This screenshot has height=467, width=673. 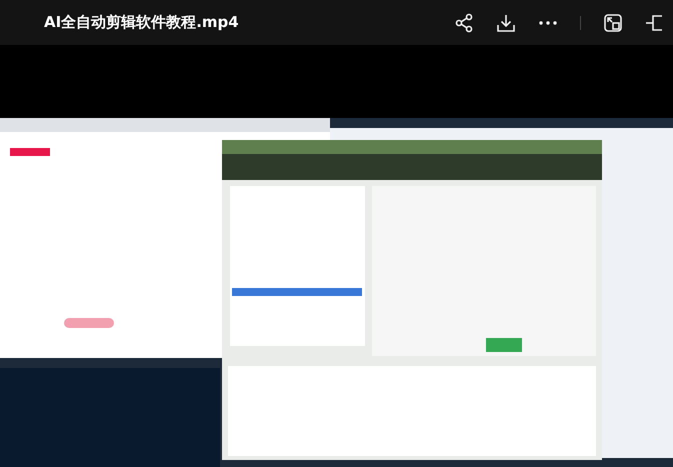 I want to click on share-icon, so click(x=464, y=22).